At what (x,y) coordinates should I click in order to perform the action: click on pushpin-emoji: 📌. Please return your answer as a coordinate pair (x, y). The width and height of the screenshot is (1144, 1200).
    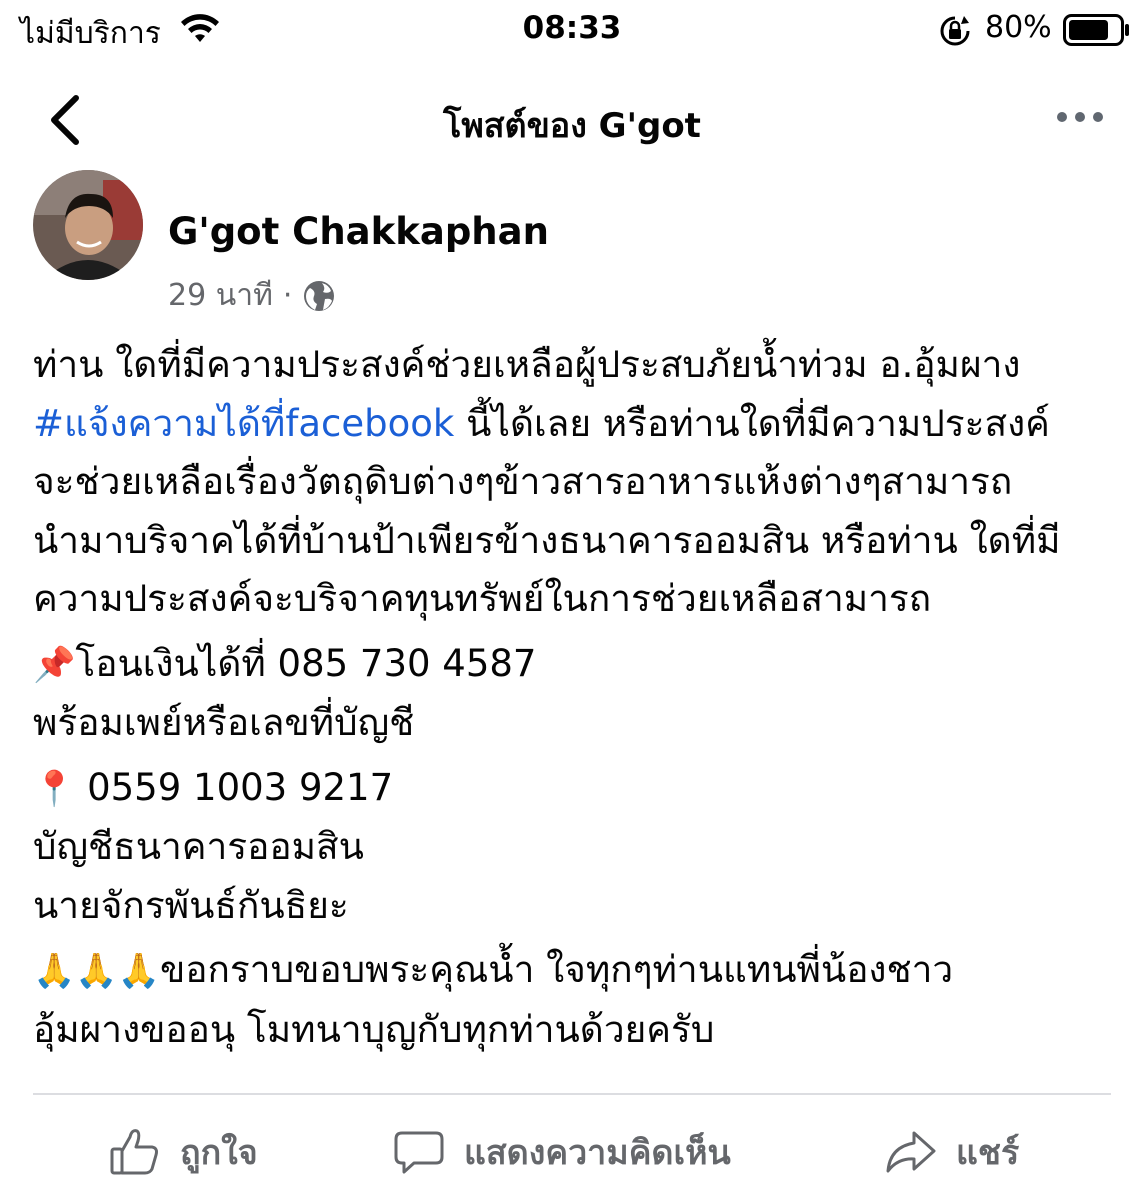
    Looking at the image, I should click on (54, 664).